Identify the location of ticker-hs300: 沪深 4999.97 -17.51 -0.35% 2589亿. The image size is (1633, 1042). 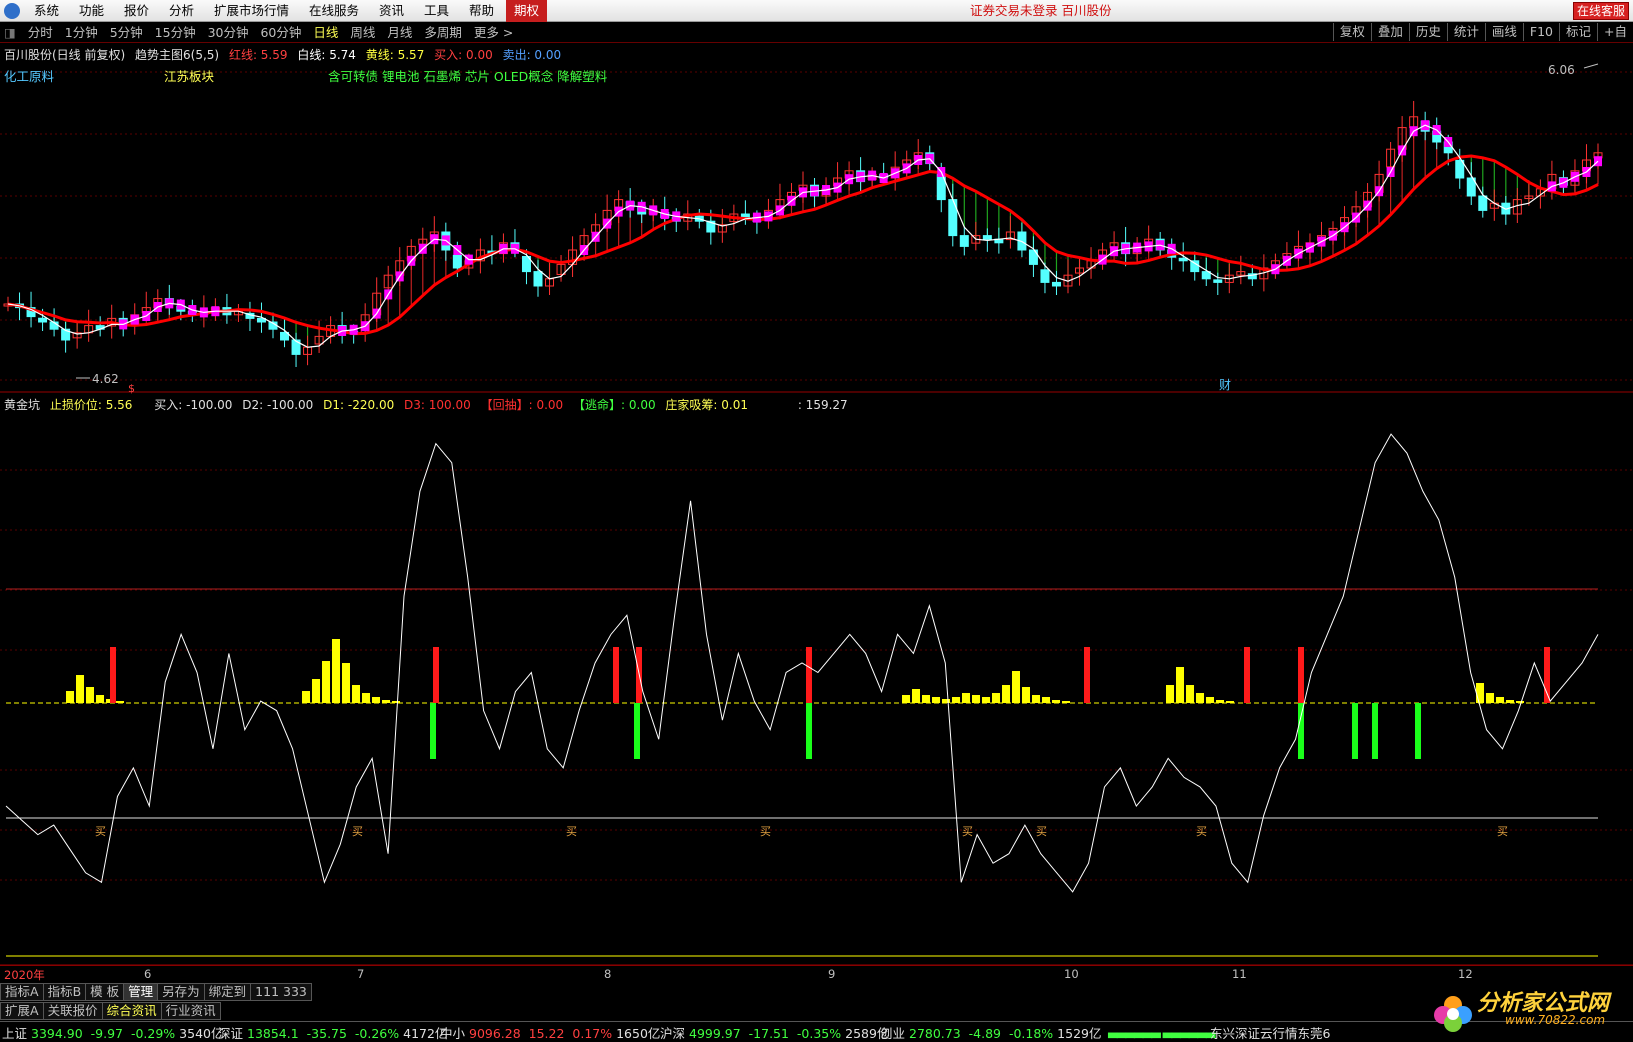
(774, 1032).